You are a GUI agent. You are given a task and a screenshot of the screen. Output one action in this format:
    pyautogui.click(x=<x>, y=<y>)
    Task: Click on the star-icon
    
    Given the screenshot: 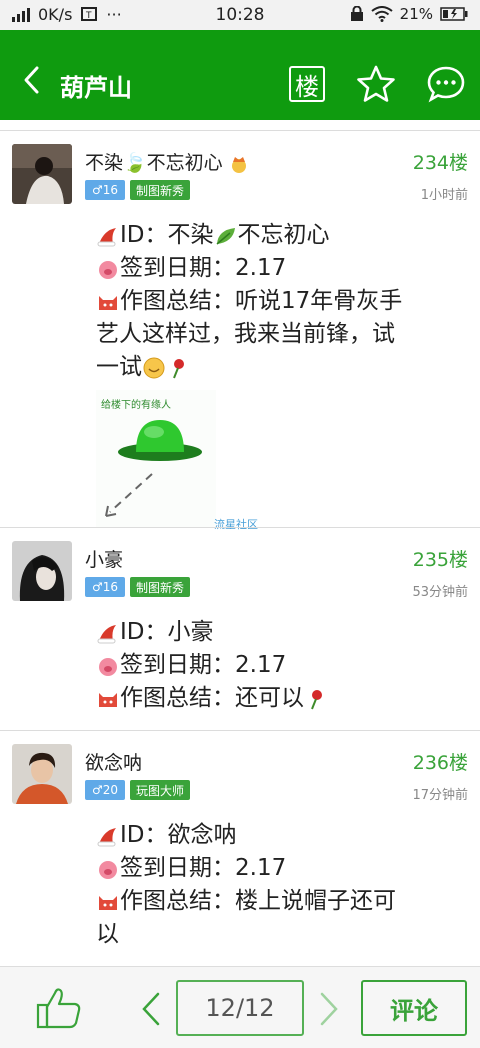 What is the action you would take?
    pyautogui.click(x=376, y=84)
    